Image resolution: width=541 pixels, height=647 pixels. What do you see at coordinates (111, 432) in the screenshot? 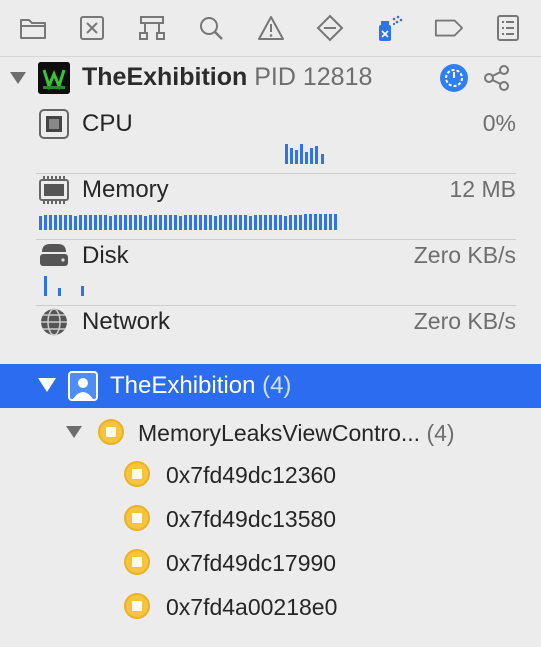
I see `class-object-icon` at bounding box center [111, 432].